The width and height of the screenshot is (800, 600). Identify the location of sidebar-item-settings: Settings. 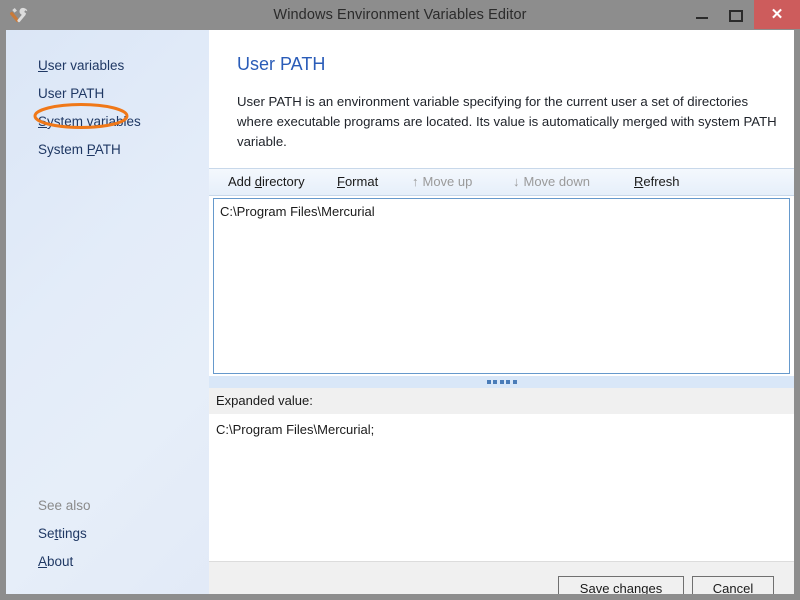
(107, 534).